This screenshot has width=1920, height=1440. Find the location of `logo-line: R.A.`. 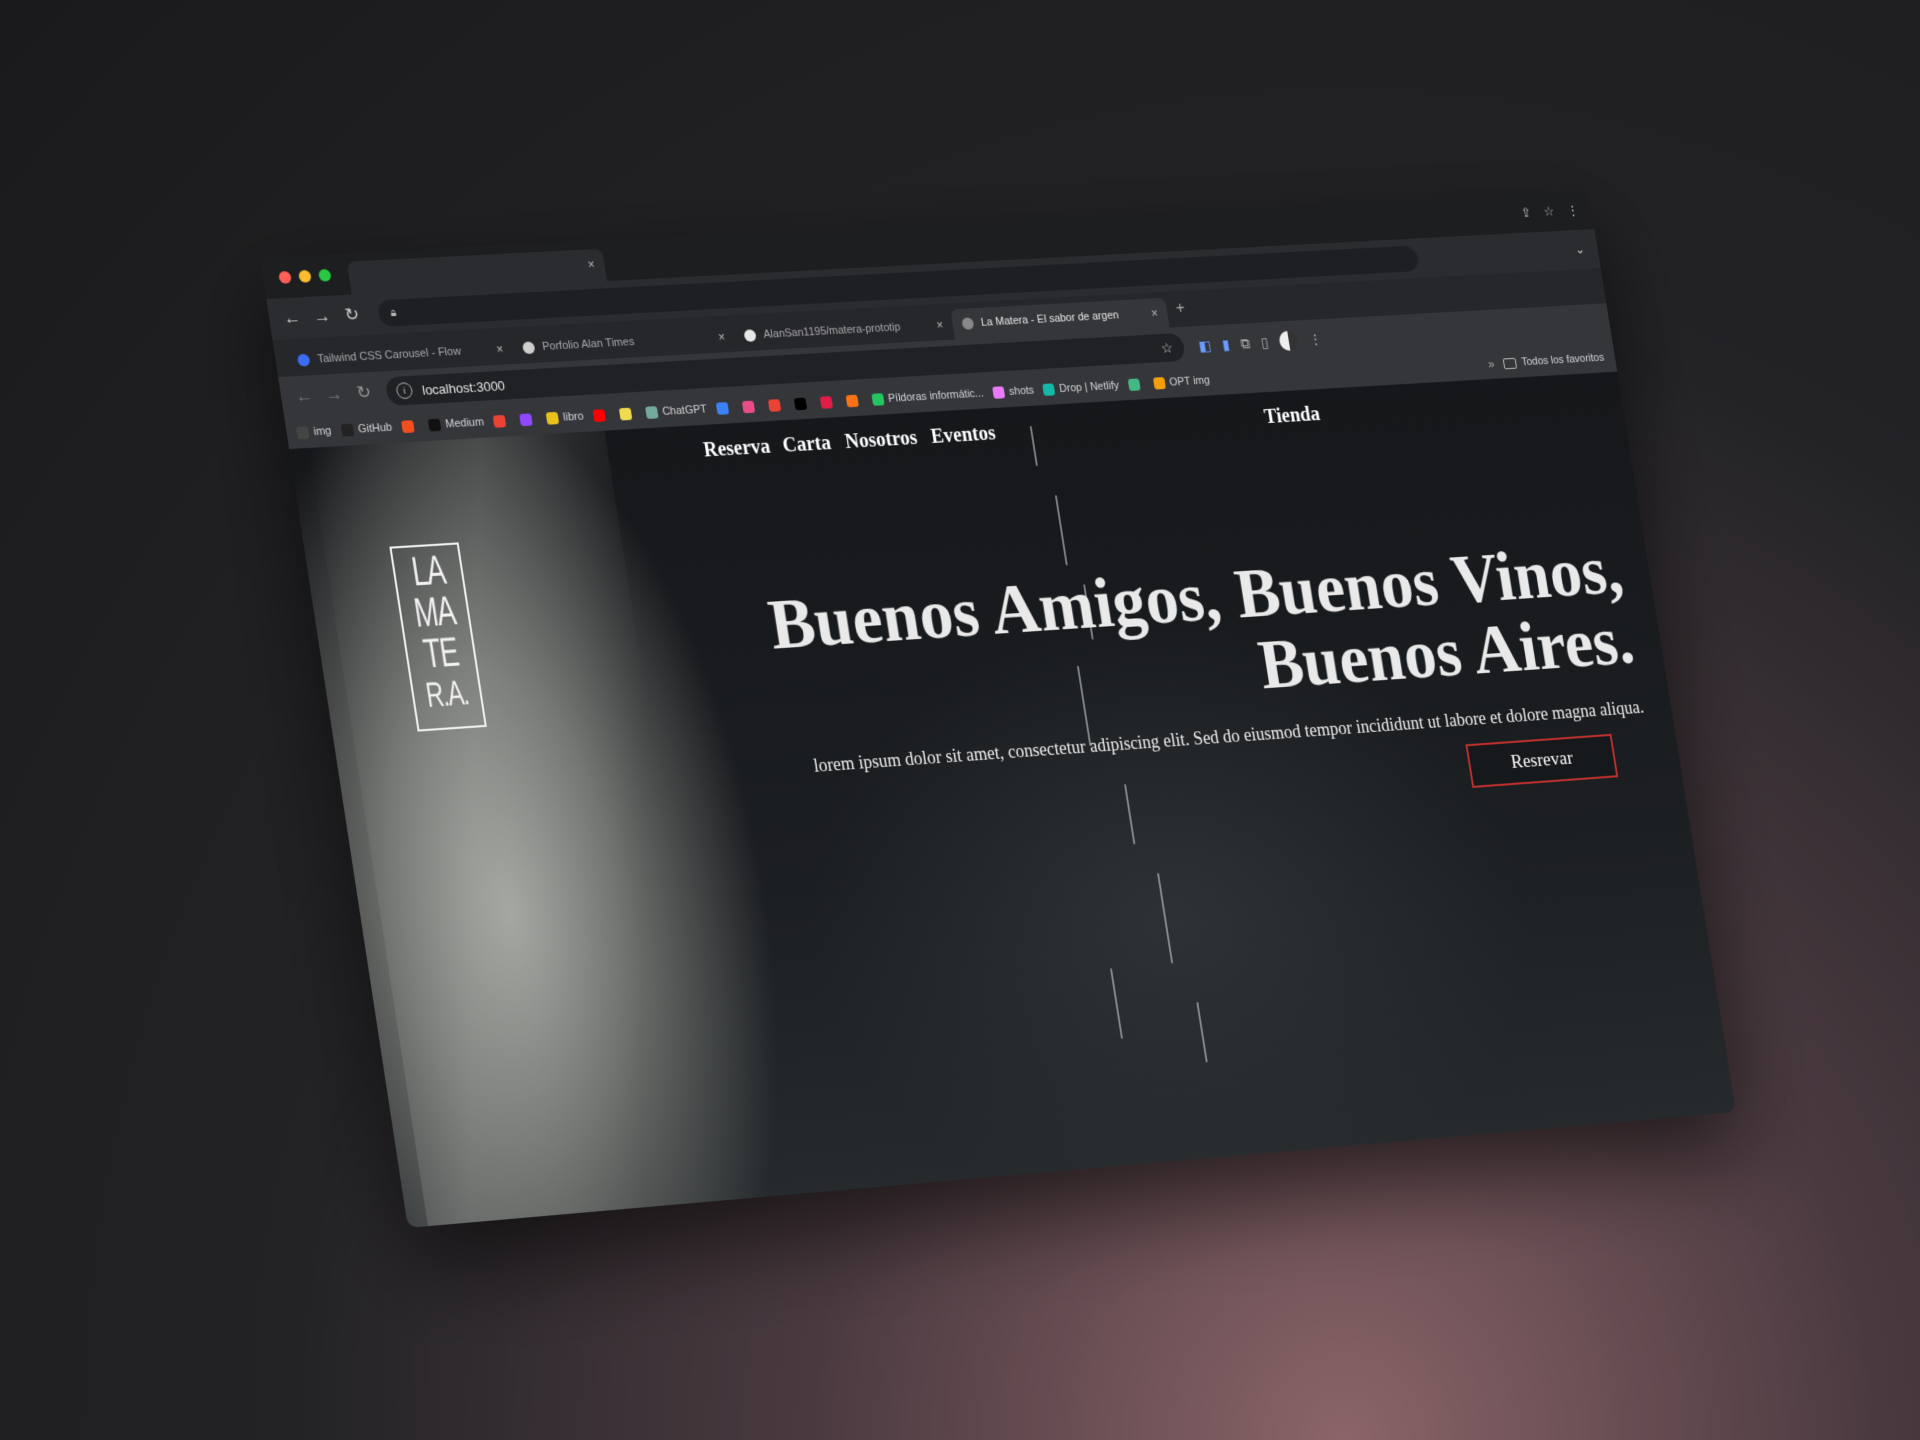

logo-line: R.A. is located at coordinates (447, 694).